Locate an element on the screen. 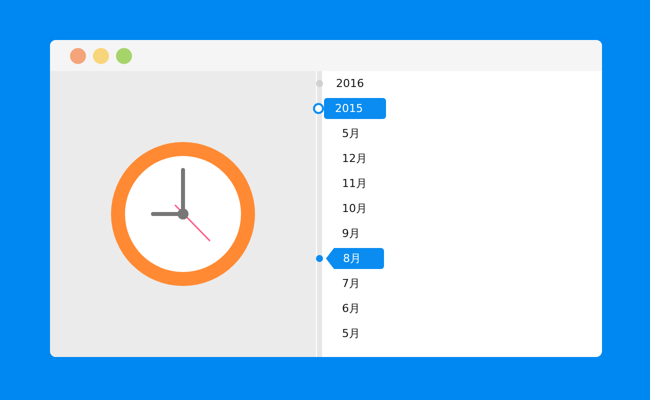 The width and height of the screenshot is (650, 400). month-item: 10月 is located at coordinates (354, 208).